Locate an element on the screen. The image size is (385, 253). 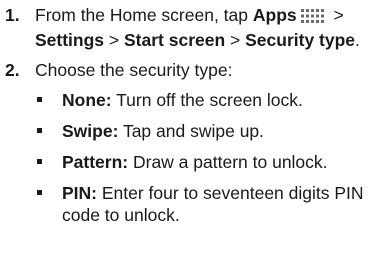
list-item-swipe: Swipe: Tap and swipe up. is located at coordinates (207, 131).